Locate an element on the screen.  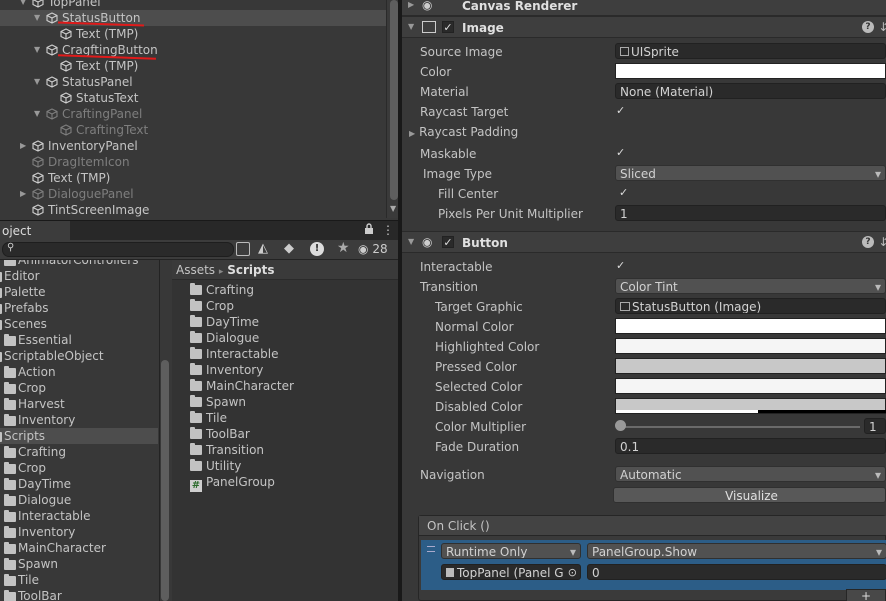
search-input: ⚲ is located at coordinates (118, 249).